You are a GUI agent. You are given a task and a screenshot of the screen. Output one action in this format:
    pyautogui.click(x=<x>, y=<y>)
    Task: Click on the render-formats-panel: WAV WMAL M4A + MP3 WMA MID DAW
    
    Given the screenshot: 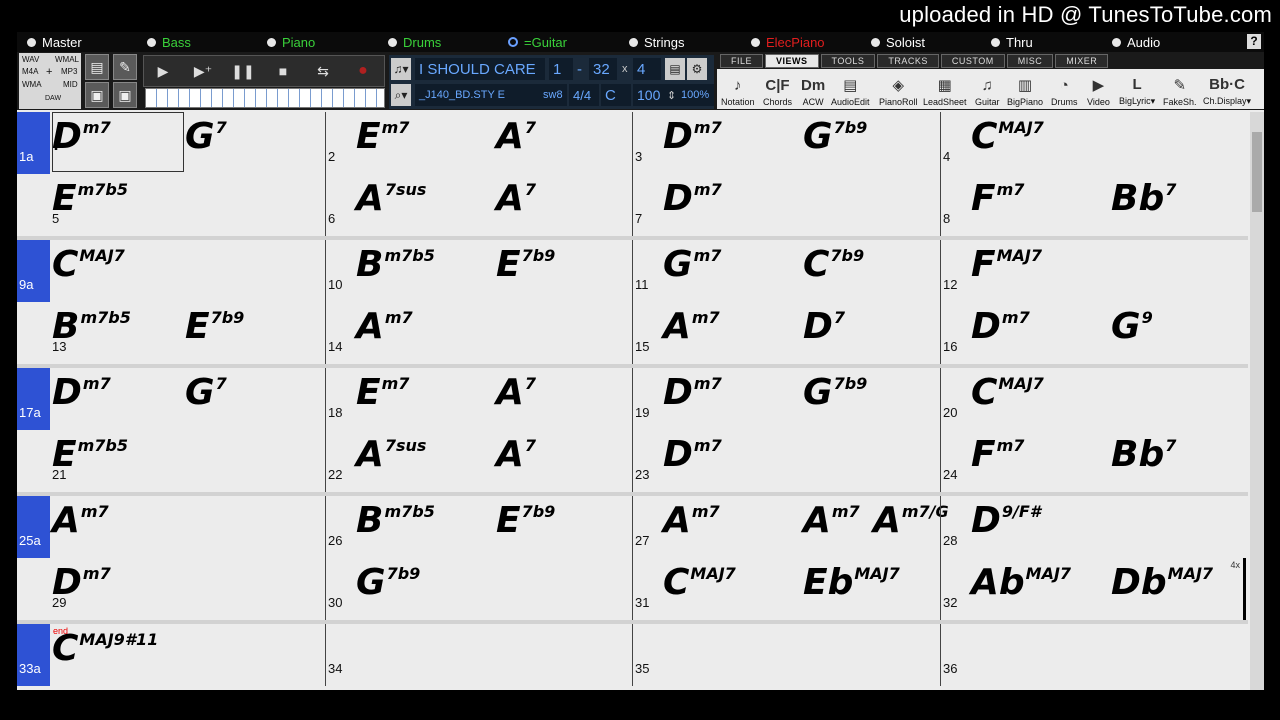 What is the action you would take?
    pyautogui.click(x=50, y=81)
    